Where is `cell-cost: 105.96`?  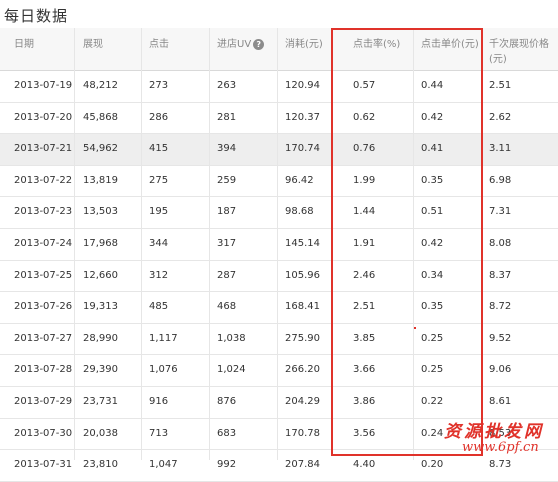 cell-cost: 105.96 is located at coordinates (302, 275).